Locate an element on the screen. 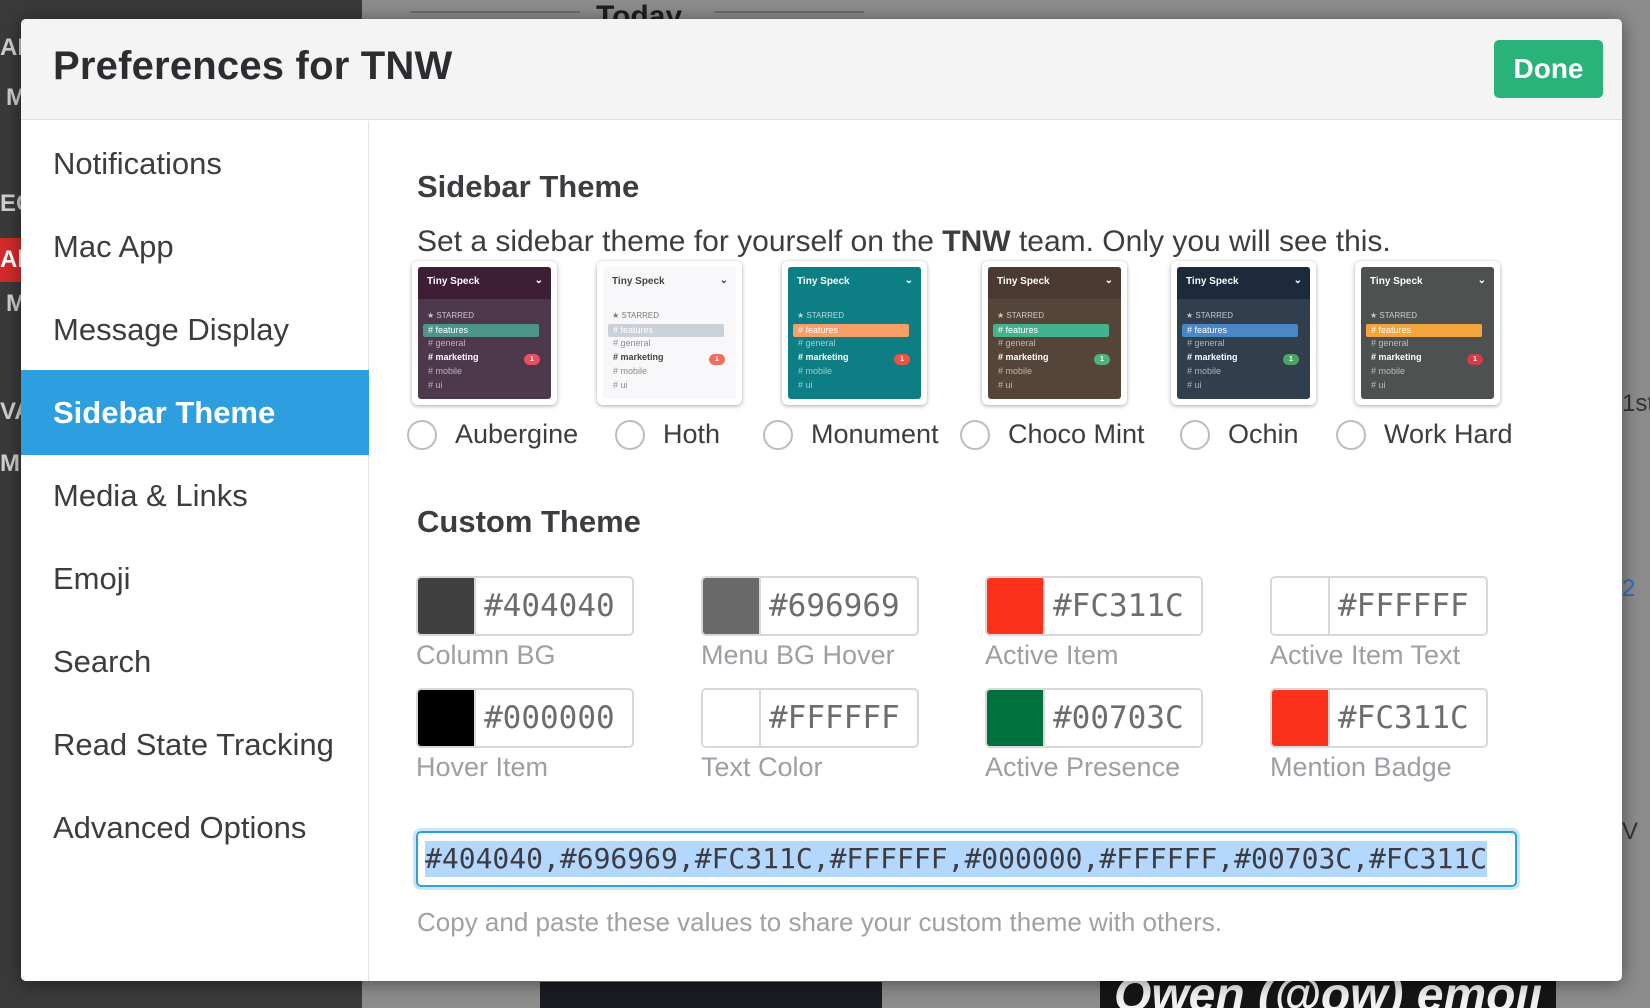  theme-radio: Aubergine is located at coordinates (492, 434).